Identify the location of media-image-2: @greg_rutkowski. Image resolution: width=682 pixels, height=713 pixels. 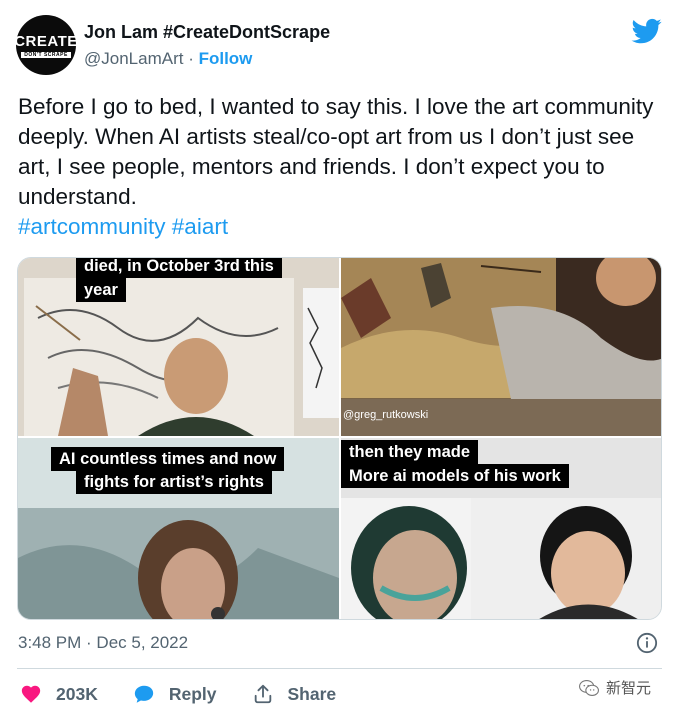
(501, 347).